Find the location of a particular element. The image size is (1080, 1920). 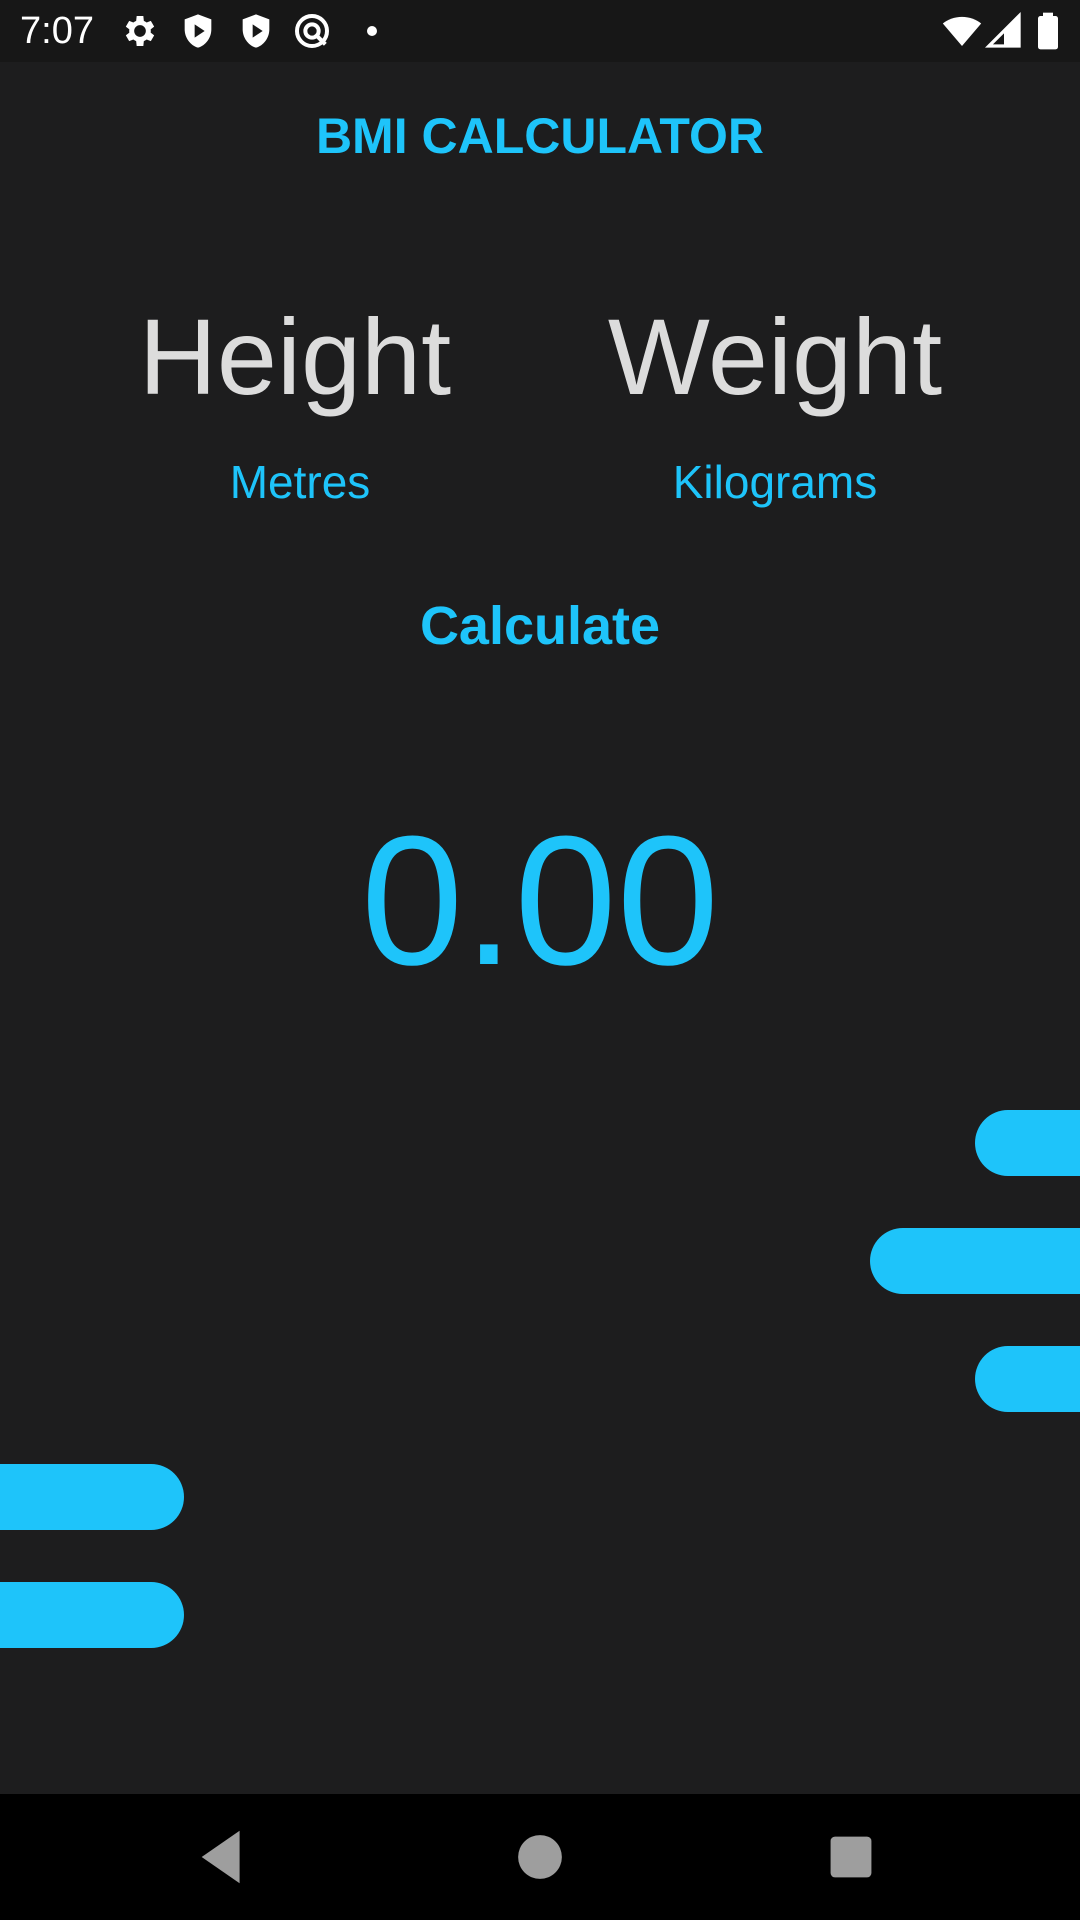

back-icon is located at coordinates (225, 1857).